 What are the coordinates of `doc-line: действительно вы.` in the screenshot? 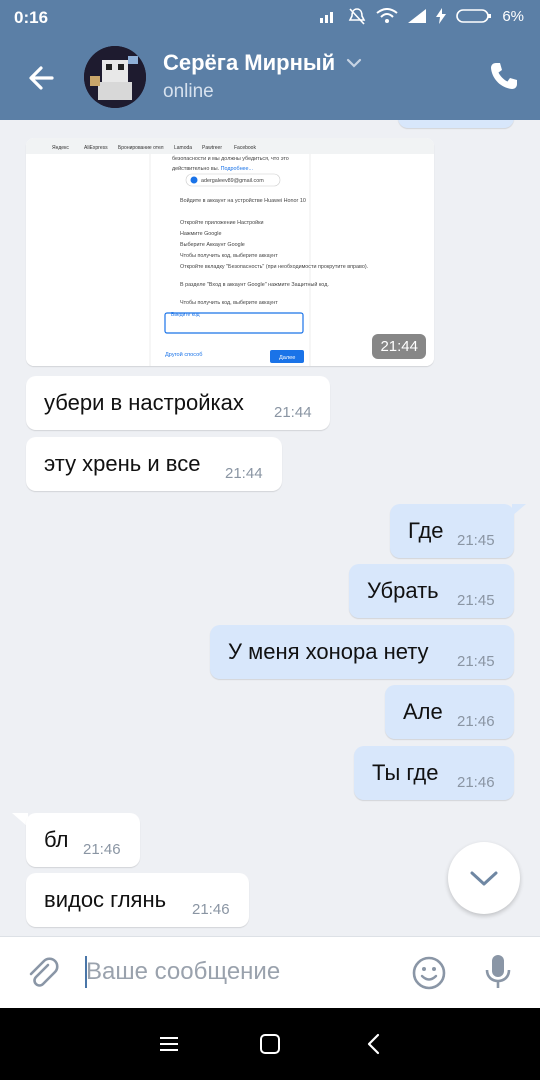 It's located at (195, 168).